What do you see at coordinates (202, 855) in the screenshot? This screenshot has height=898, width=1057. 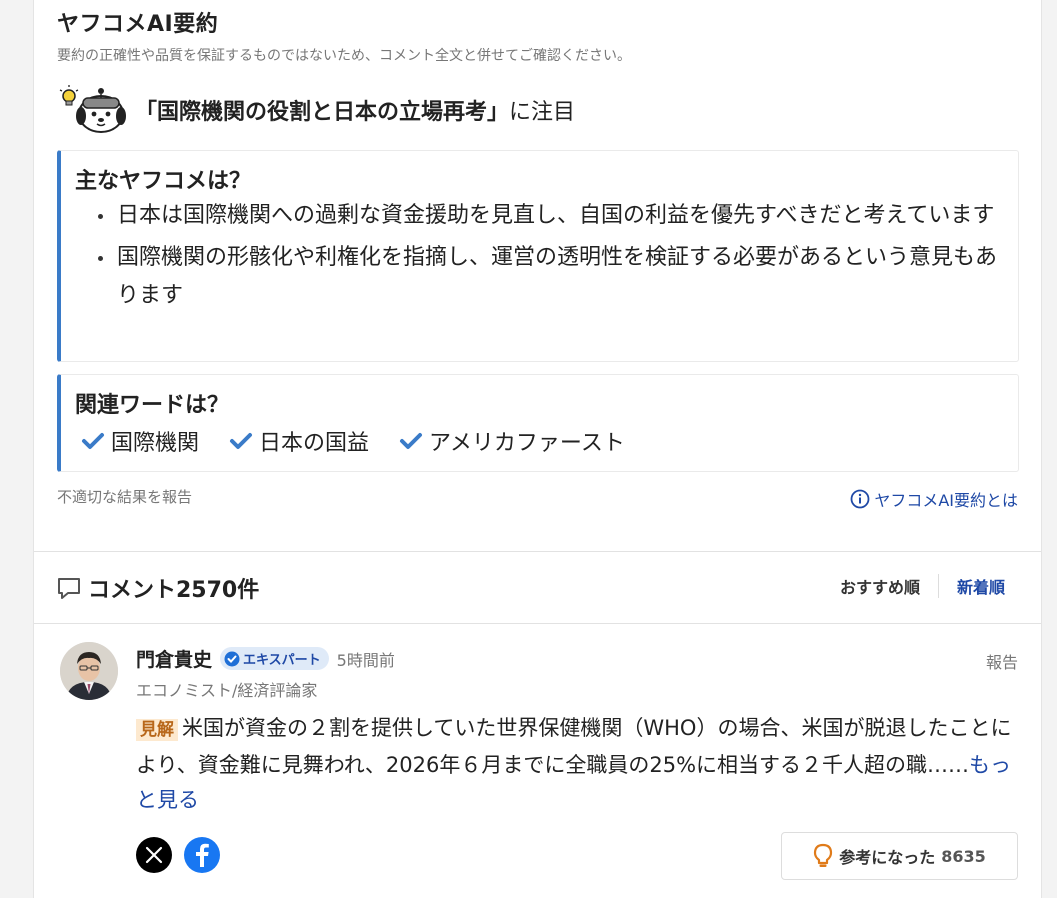 I see `facebook-share-icon` at bounding box center [202, 855].